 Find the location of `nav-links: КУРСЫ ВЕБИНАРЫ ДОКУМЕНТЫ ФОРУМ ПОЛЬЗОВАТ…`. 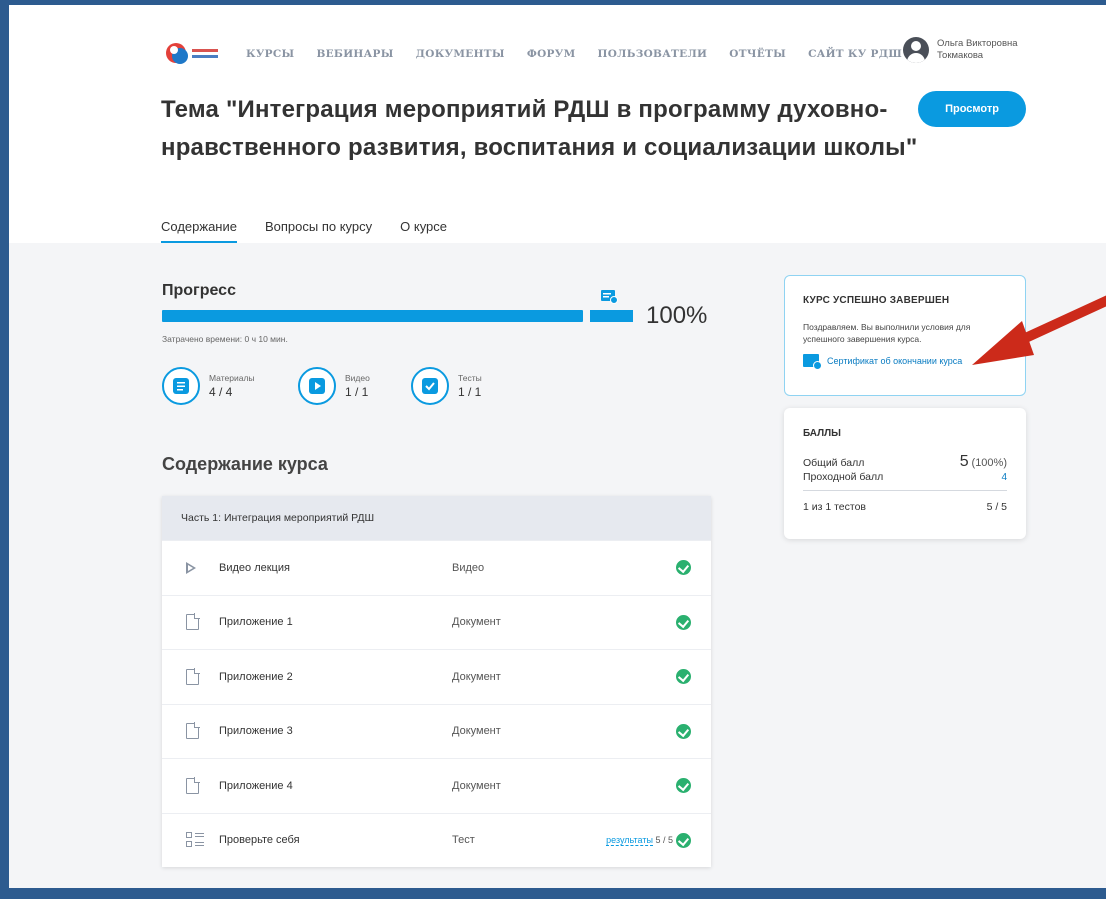

nav-links: КУРСЫ ВЕБИНАРЫ ДОКУМЕНТЫ ФОРУМ ПОЛЬЗОВАТ… is located at coordinates (574, 54).